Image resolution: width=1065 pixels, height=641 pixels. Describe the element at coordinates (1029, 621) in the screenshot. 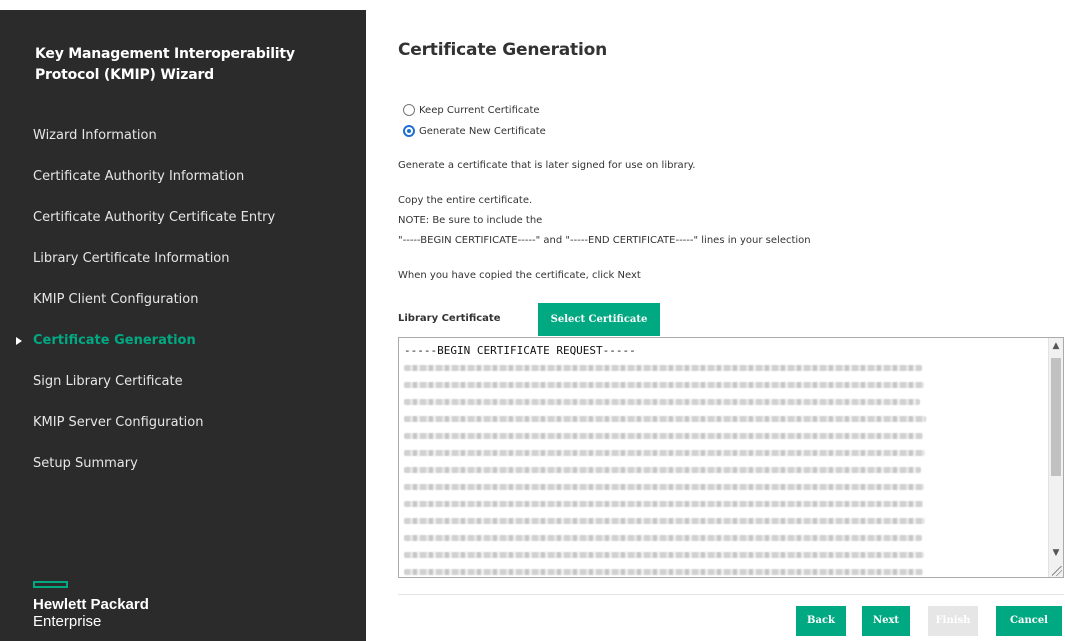

I see `cancel-button: Cancel` at that location.